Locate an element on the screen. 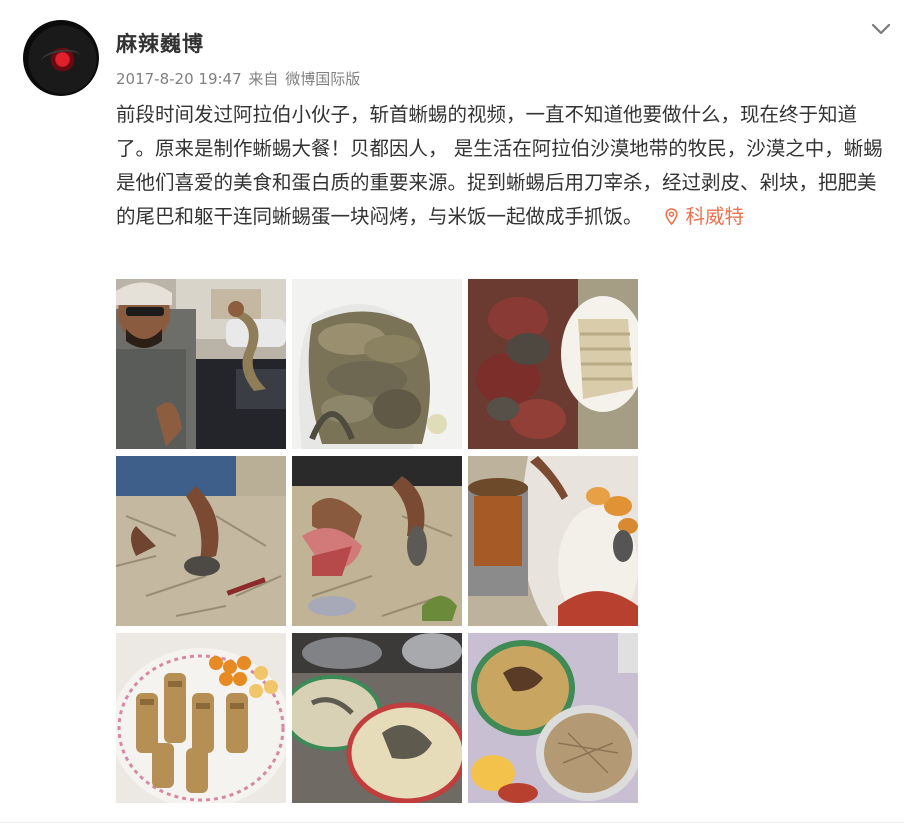  username: 麻辣巍博 is located at coordinates (160, 43).